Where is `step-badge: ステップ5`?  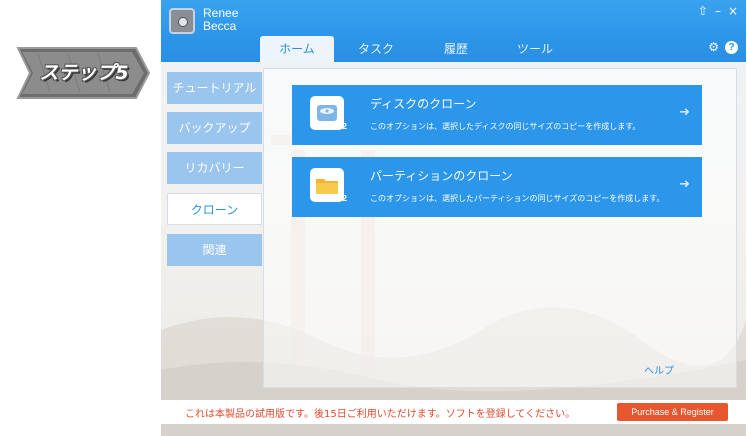 step-badge: ステップ5 is located at coordinates (79, 73).